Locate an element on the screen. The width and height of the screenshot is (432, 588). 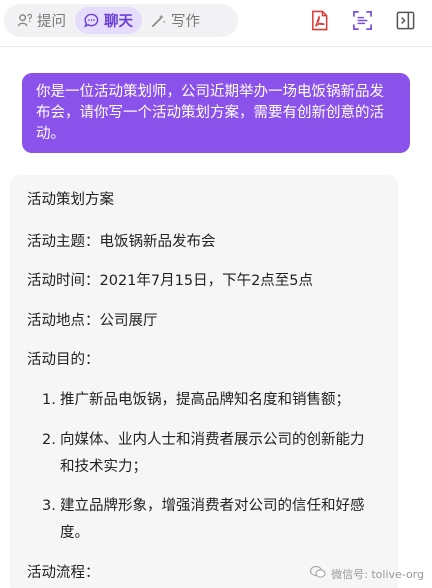
purpose-item-text: 建立品牌形象，增强消费者对公司的信任和好感度。 is located at coordinates (212, 519).